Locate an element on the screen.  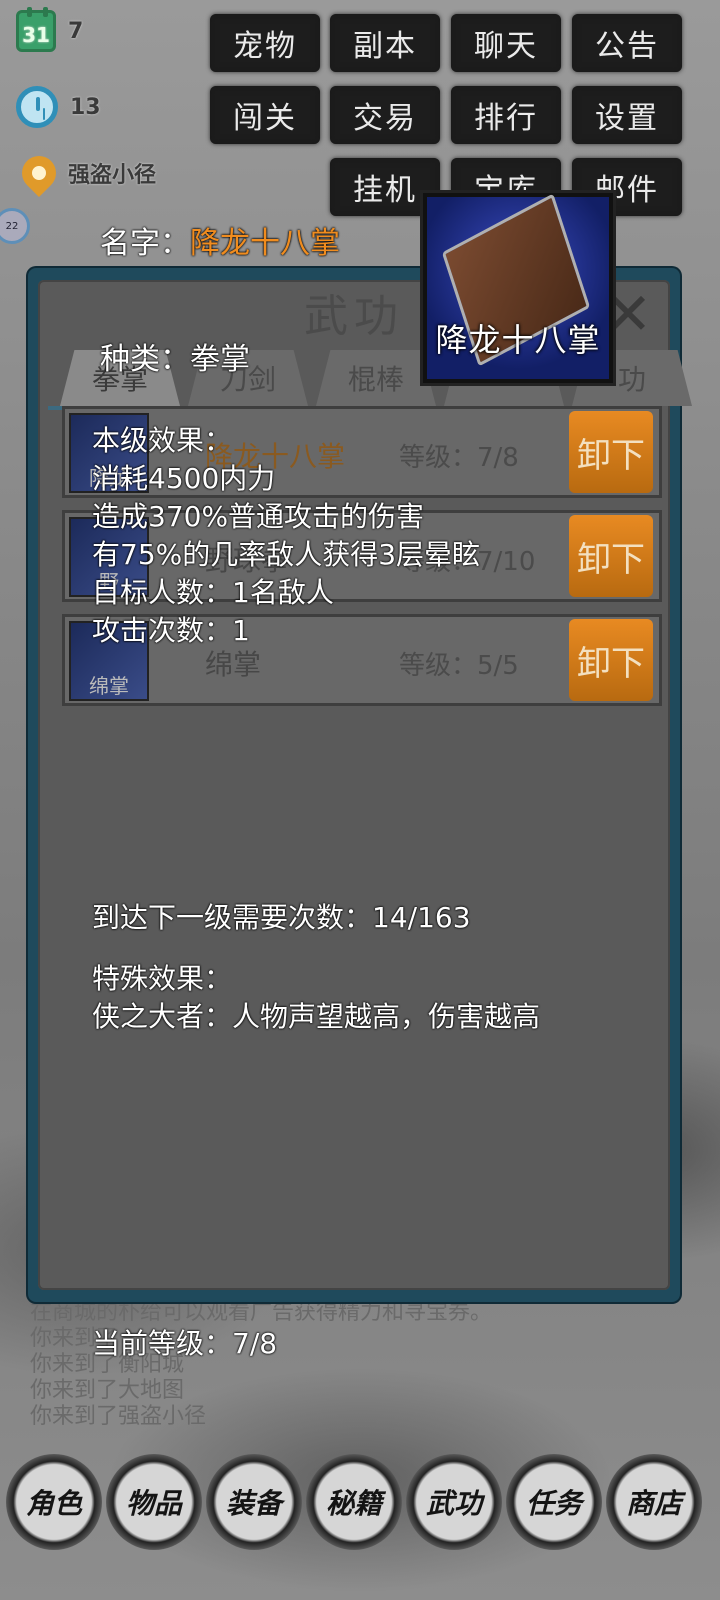
timer-value: 13 is located at coordinates (85, 107).